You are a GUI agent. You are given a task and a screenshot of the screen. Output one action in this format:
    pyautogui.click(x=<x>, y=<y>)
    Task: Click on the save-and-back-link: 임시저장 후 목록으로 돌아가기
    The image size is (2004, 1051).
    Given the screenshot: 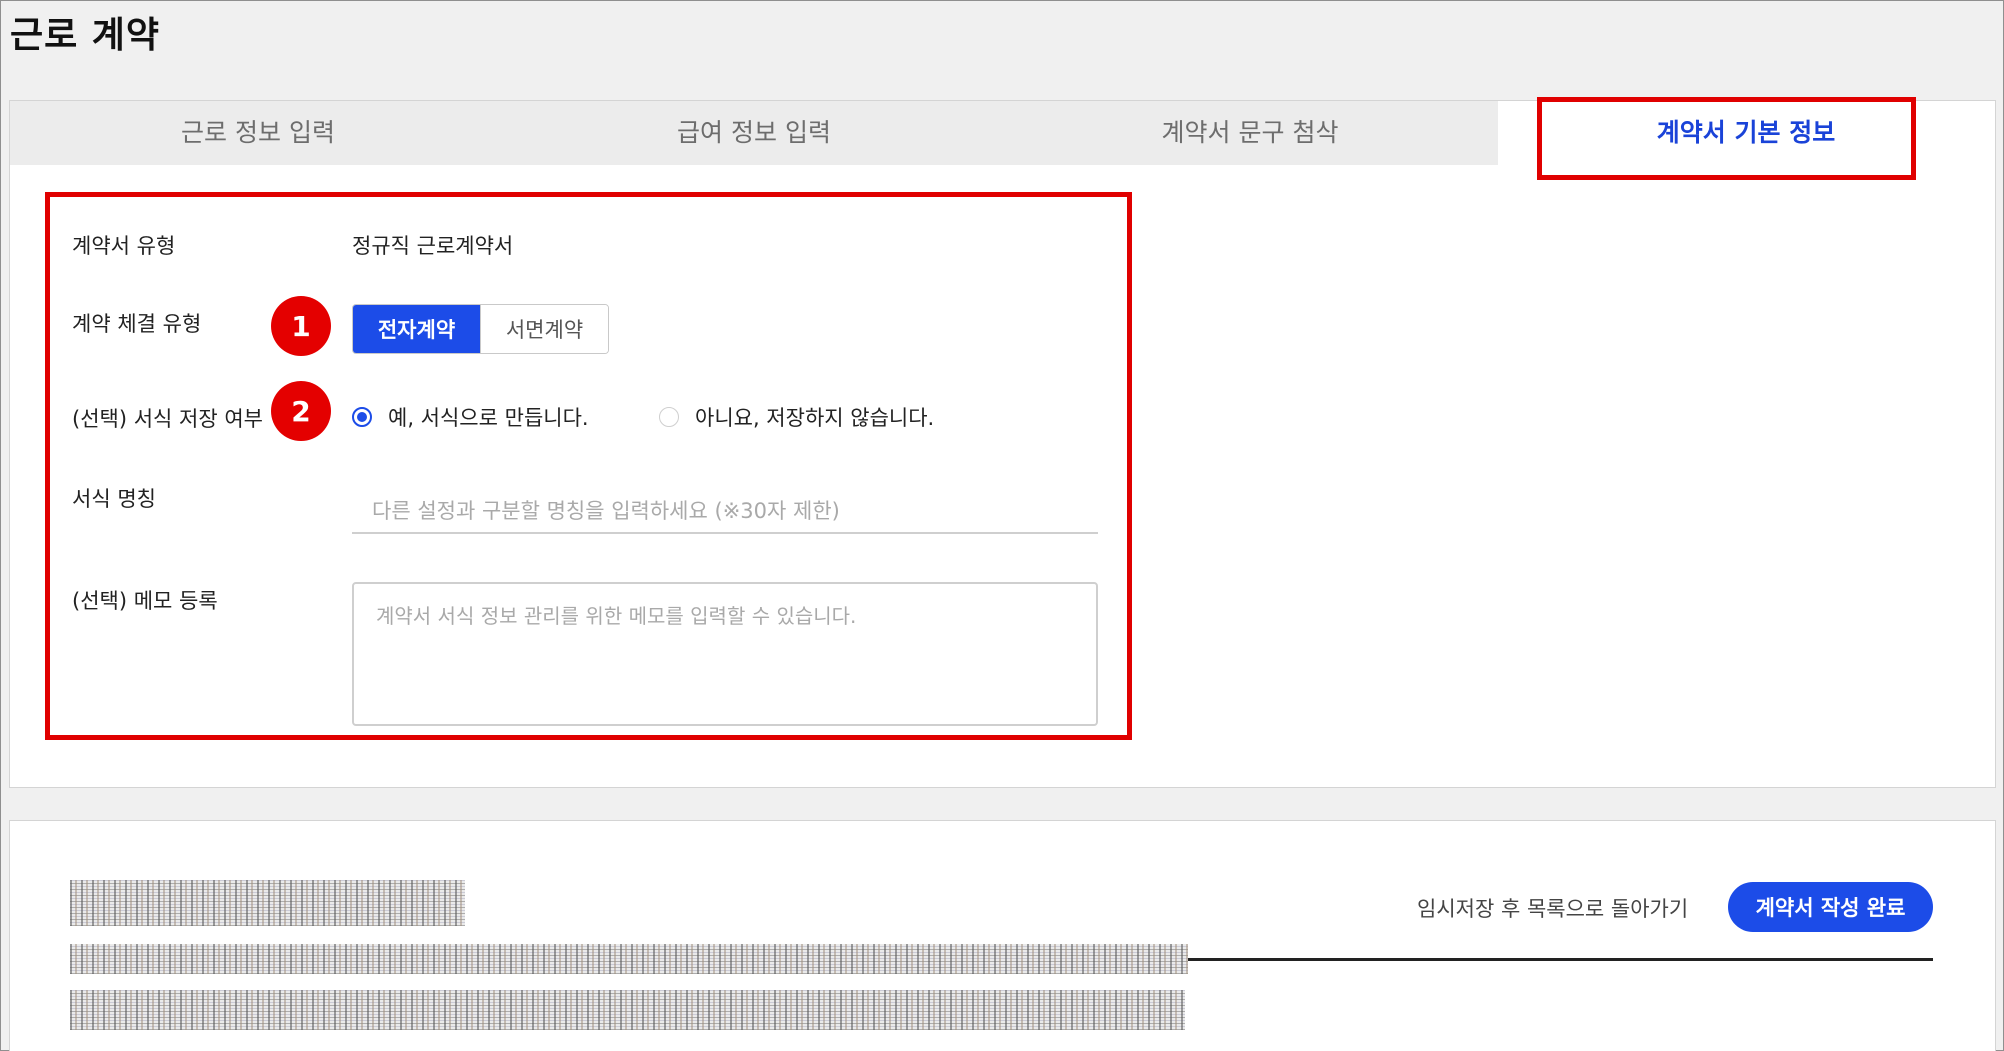 What is the action you would take?
    pyautogui.click(x=1552, y=908)
    